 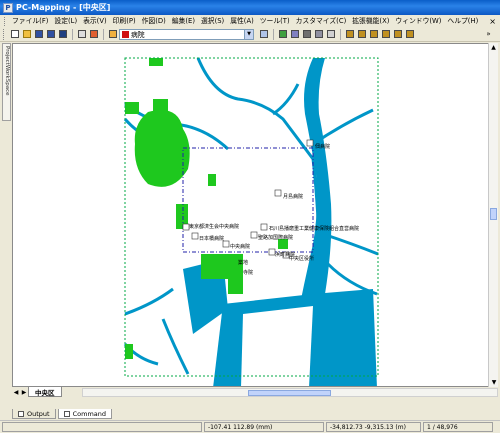 What do you see at coordinates (322, 146) in the screenshot?
I see `map-label: 佃病院` at bounding box center [322, 146].